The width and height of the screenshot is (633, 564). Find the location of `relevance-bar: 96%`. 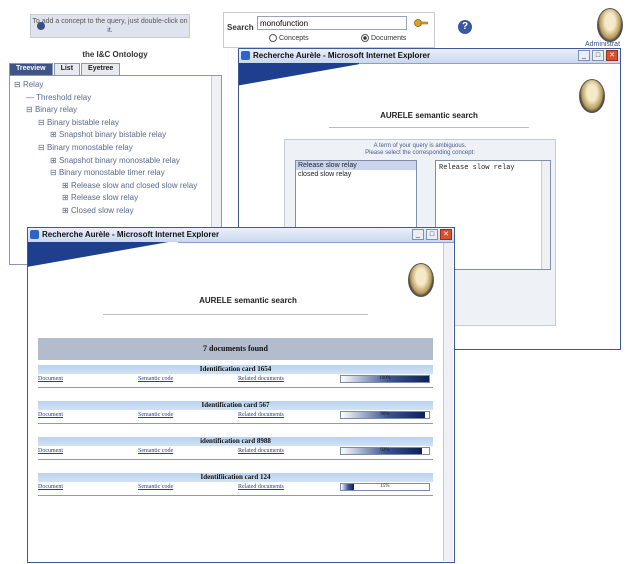

relevance-bar: 96% is located at coordinates (385, 415).